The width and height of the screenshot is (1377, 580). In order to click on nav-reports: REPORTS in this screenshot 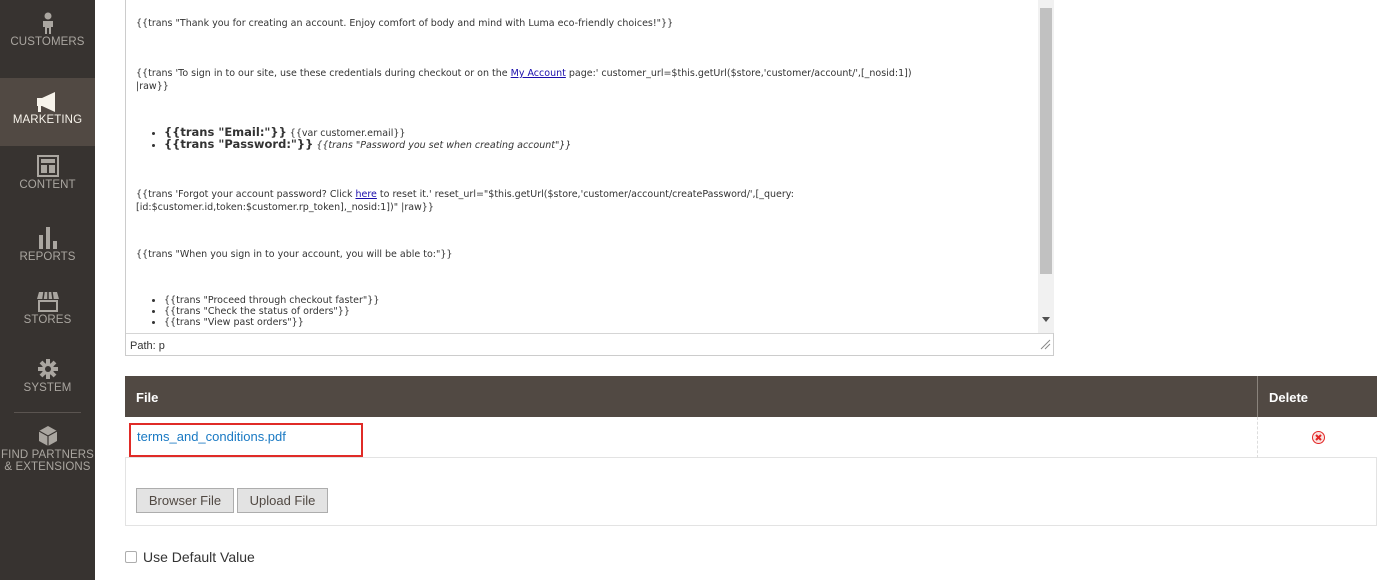, I will do `click(47, 255)`.